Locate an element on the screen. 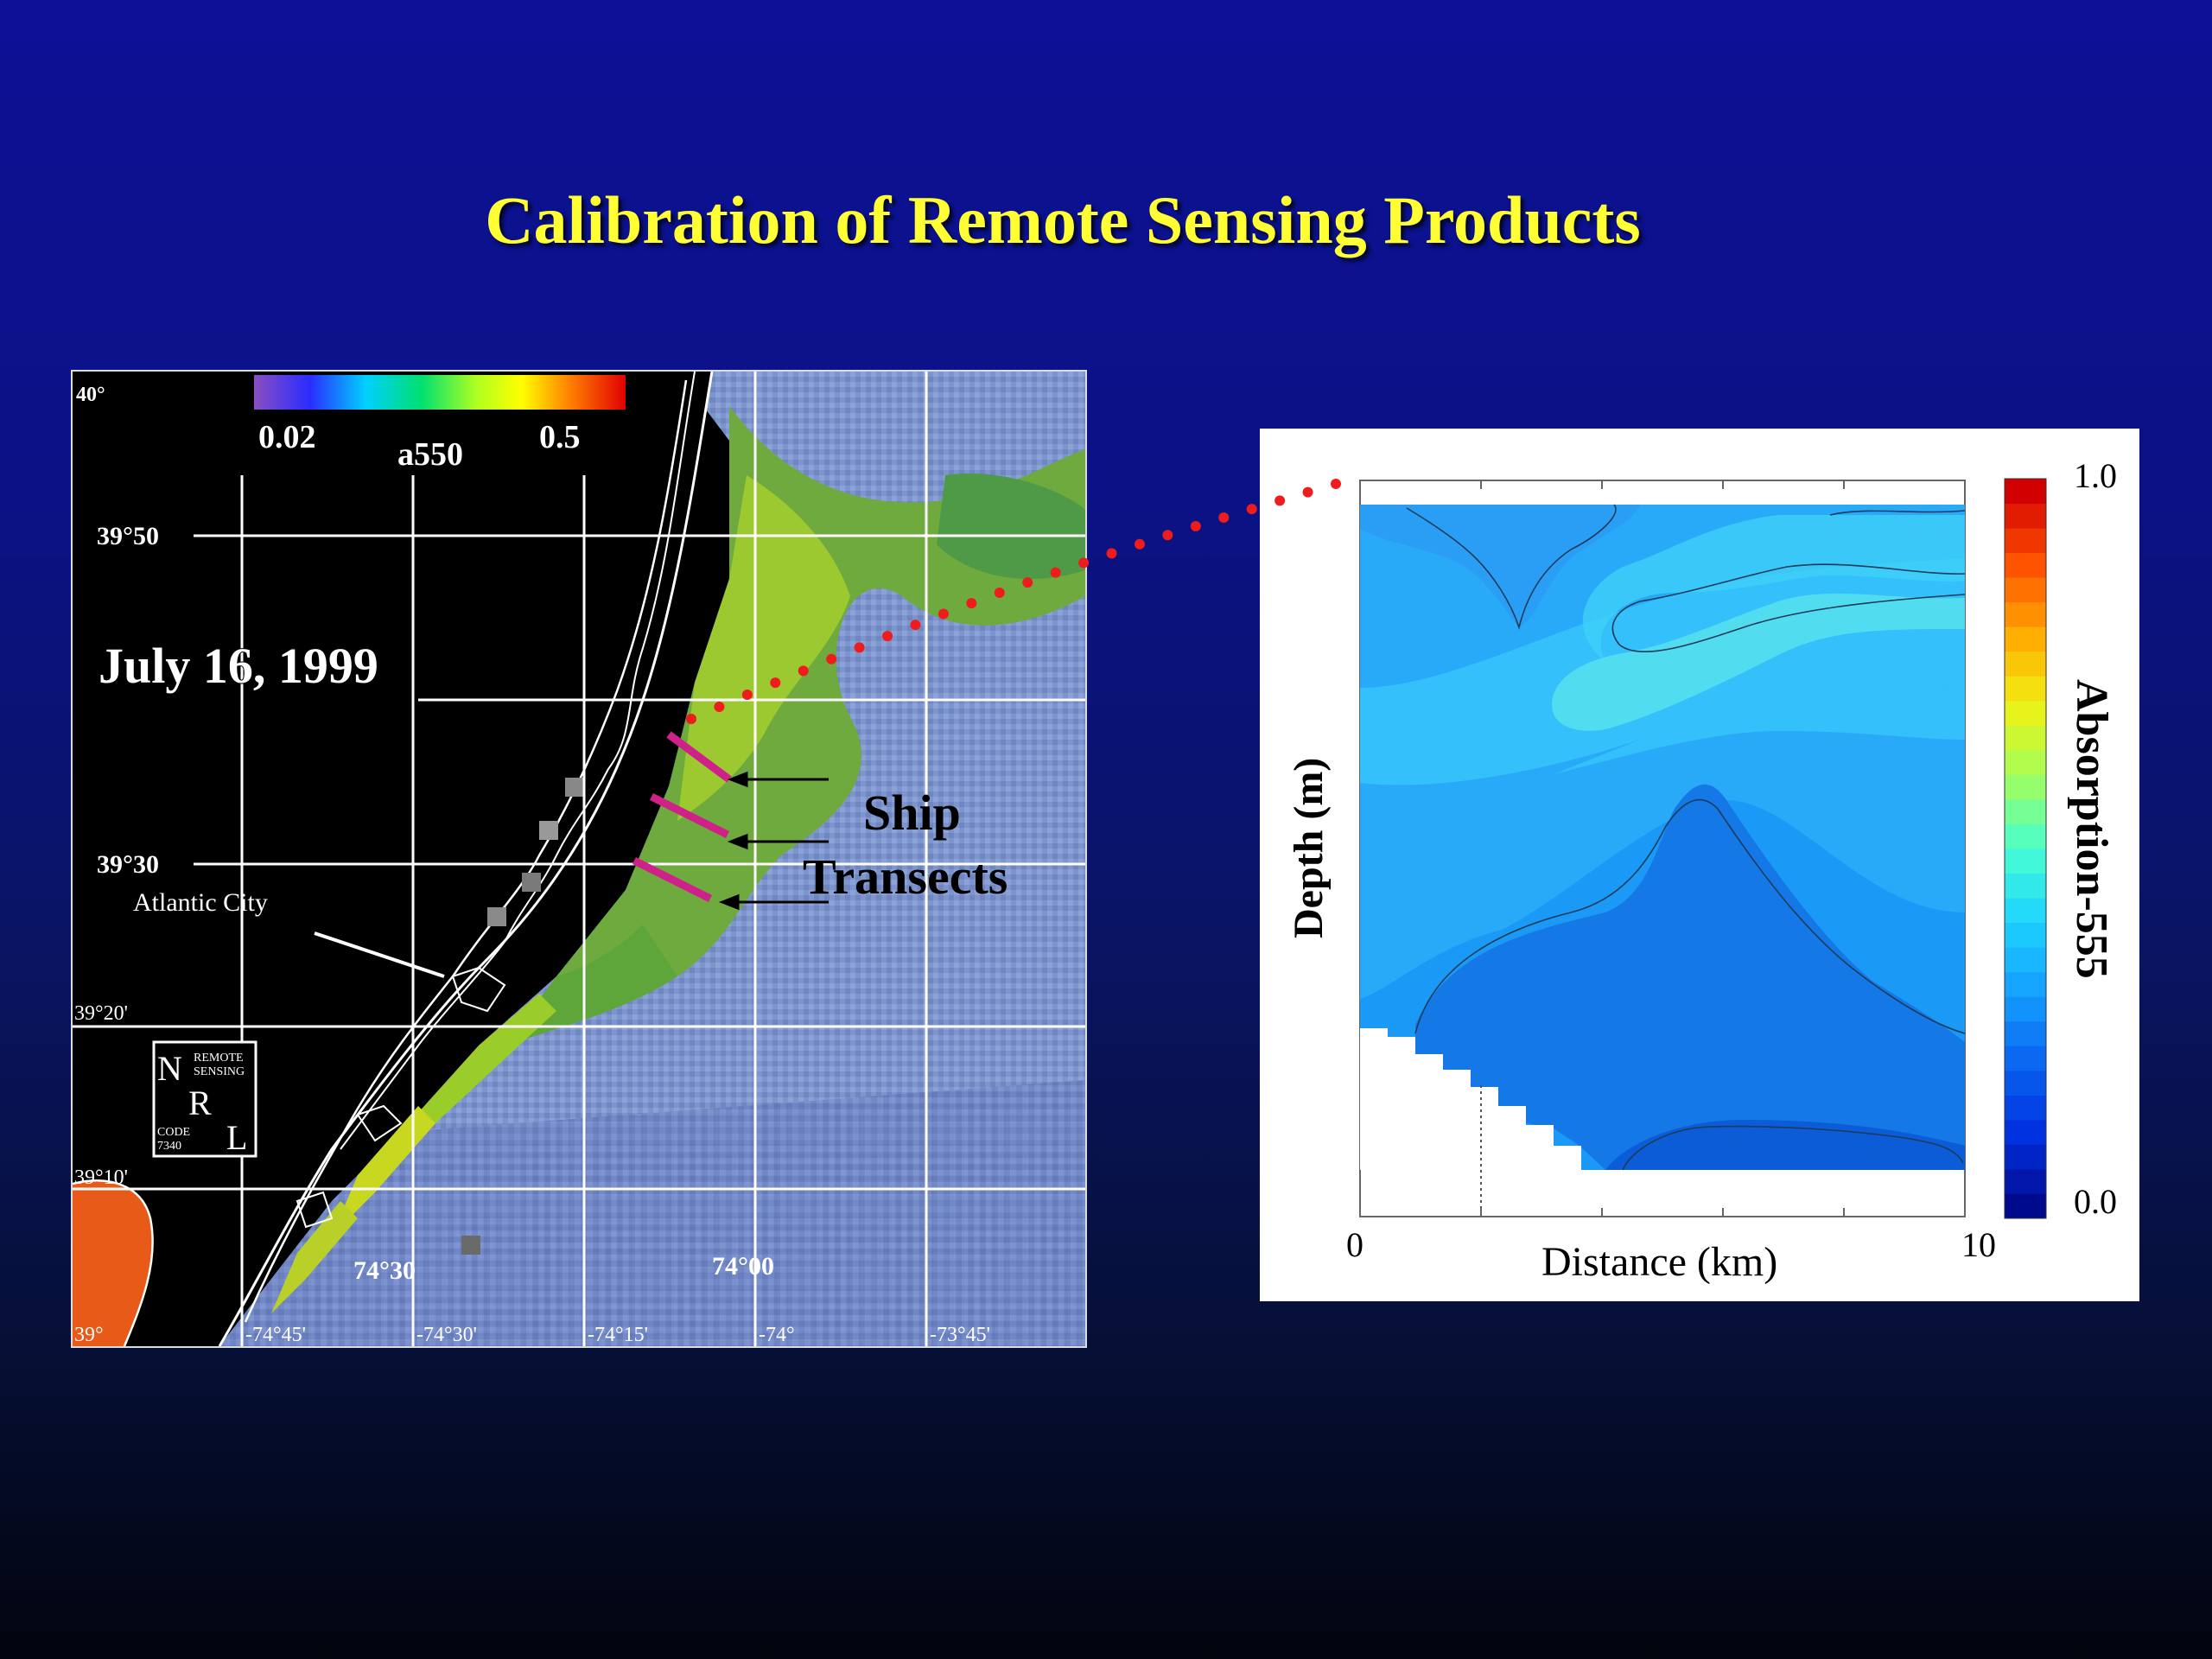 This screenshot has height=1659, width=2212. svg-text: N is located at coordinates (169, 1068).